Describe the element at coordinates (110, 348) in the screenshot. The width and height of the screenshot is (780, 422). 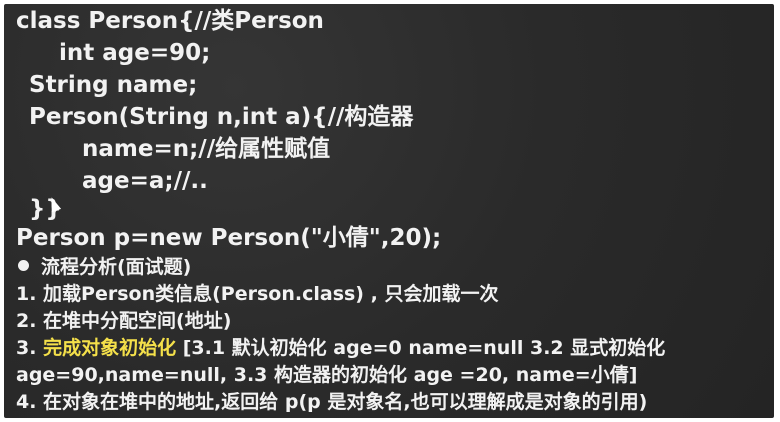
I see `analysis-step-3-highlight: 完成对象初始化` at that location.